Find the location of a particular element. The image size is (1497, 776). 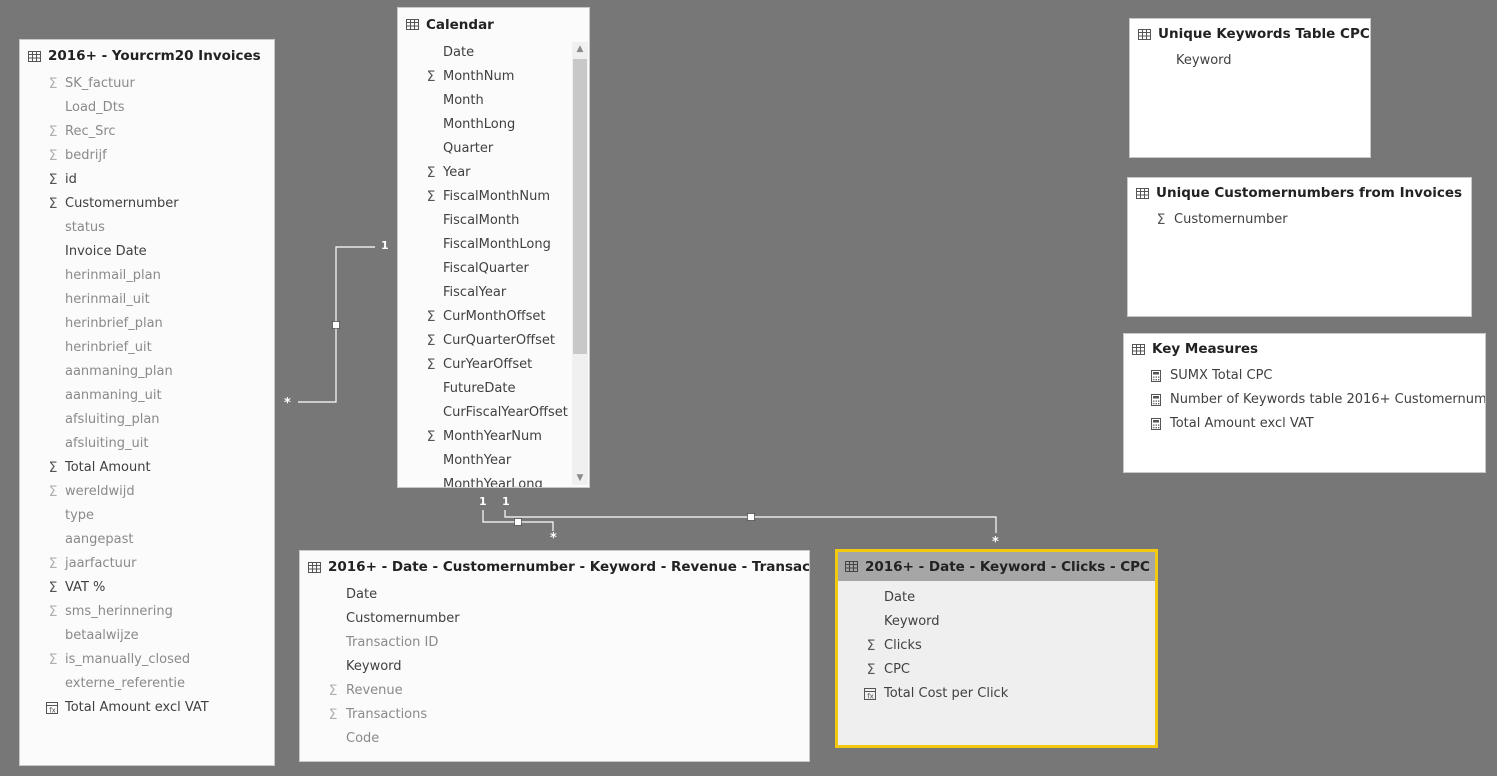

field-row: Σ CurMonthOffset is located at coordinates (493, 317).